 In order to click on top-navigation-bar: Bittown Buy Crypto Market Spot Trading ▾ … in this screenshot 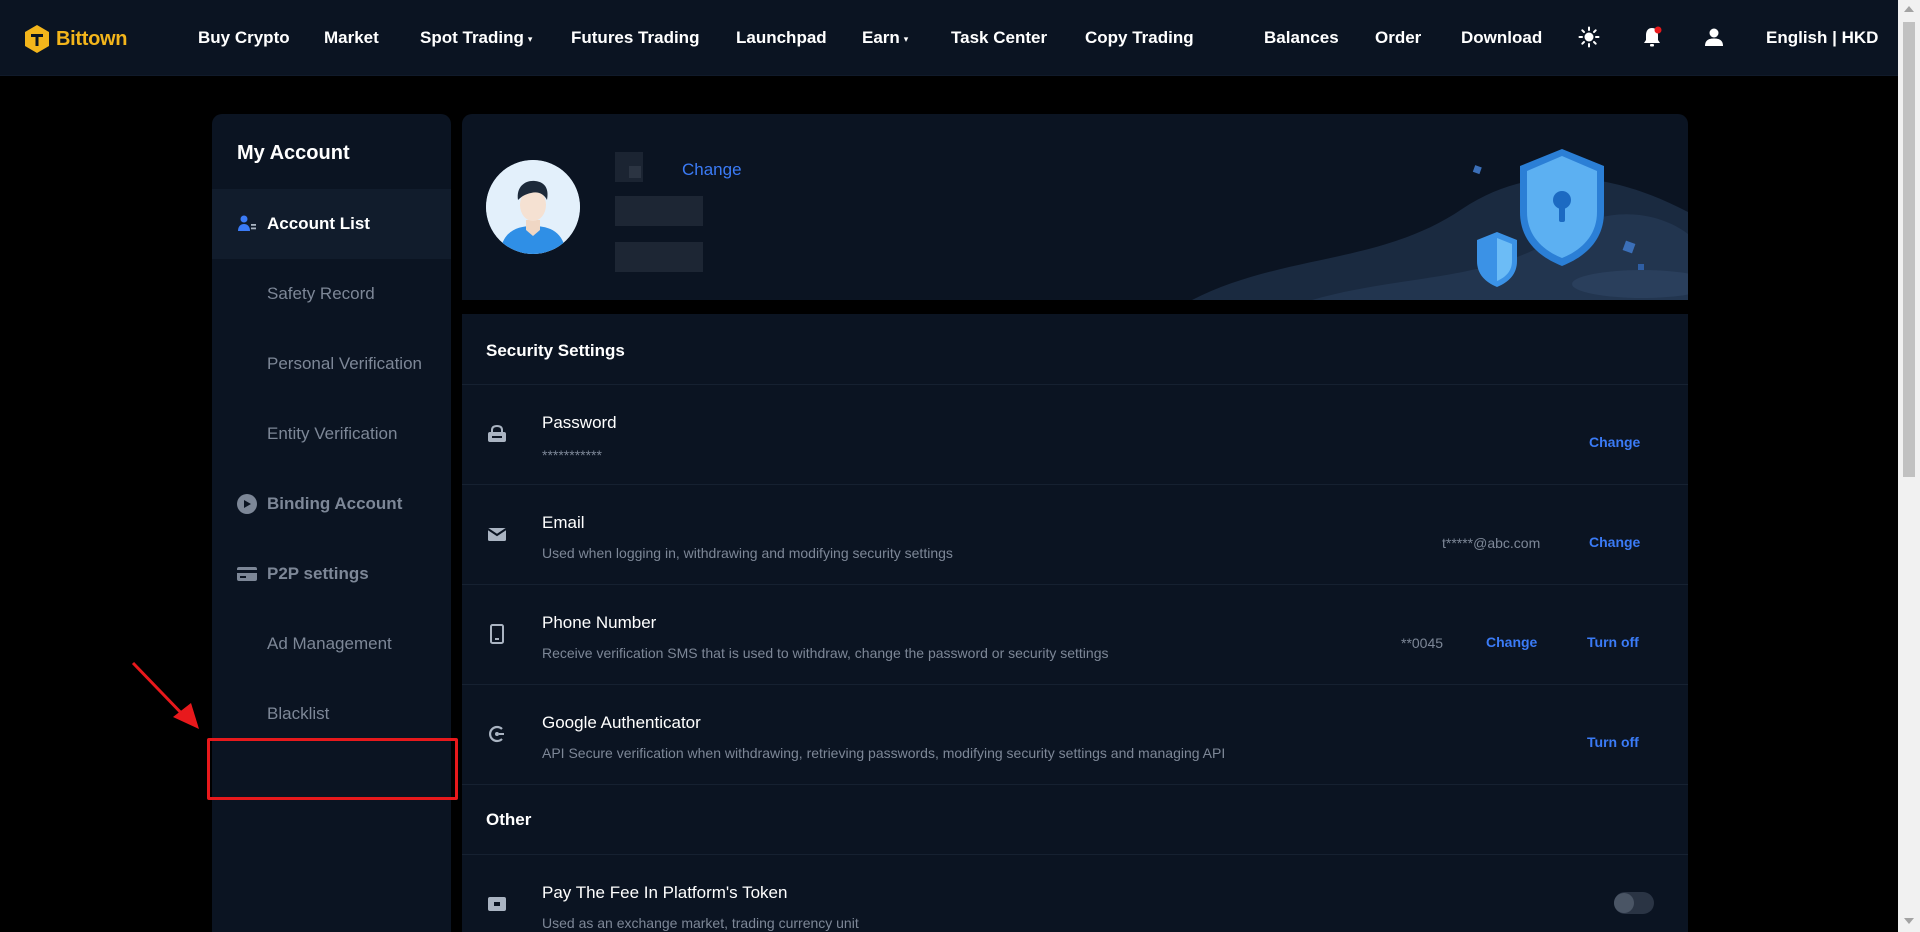, I will do `click(949, 38)`.